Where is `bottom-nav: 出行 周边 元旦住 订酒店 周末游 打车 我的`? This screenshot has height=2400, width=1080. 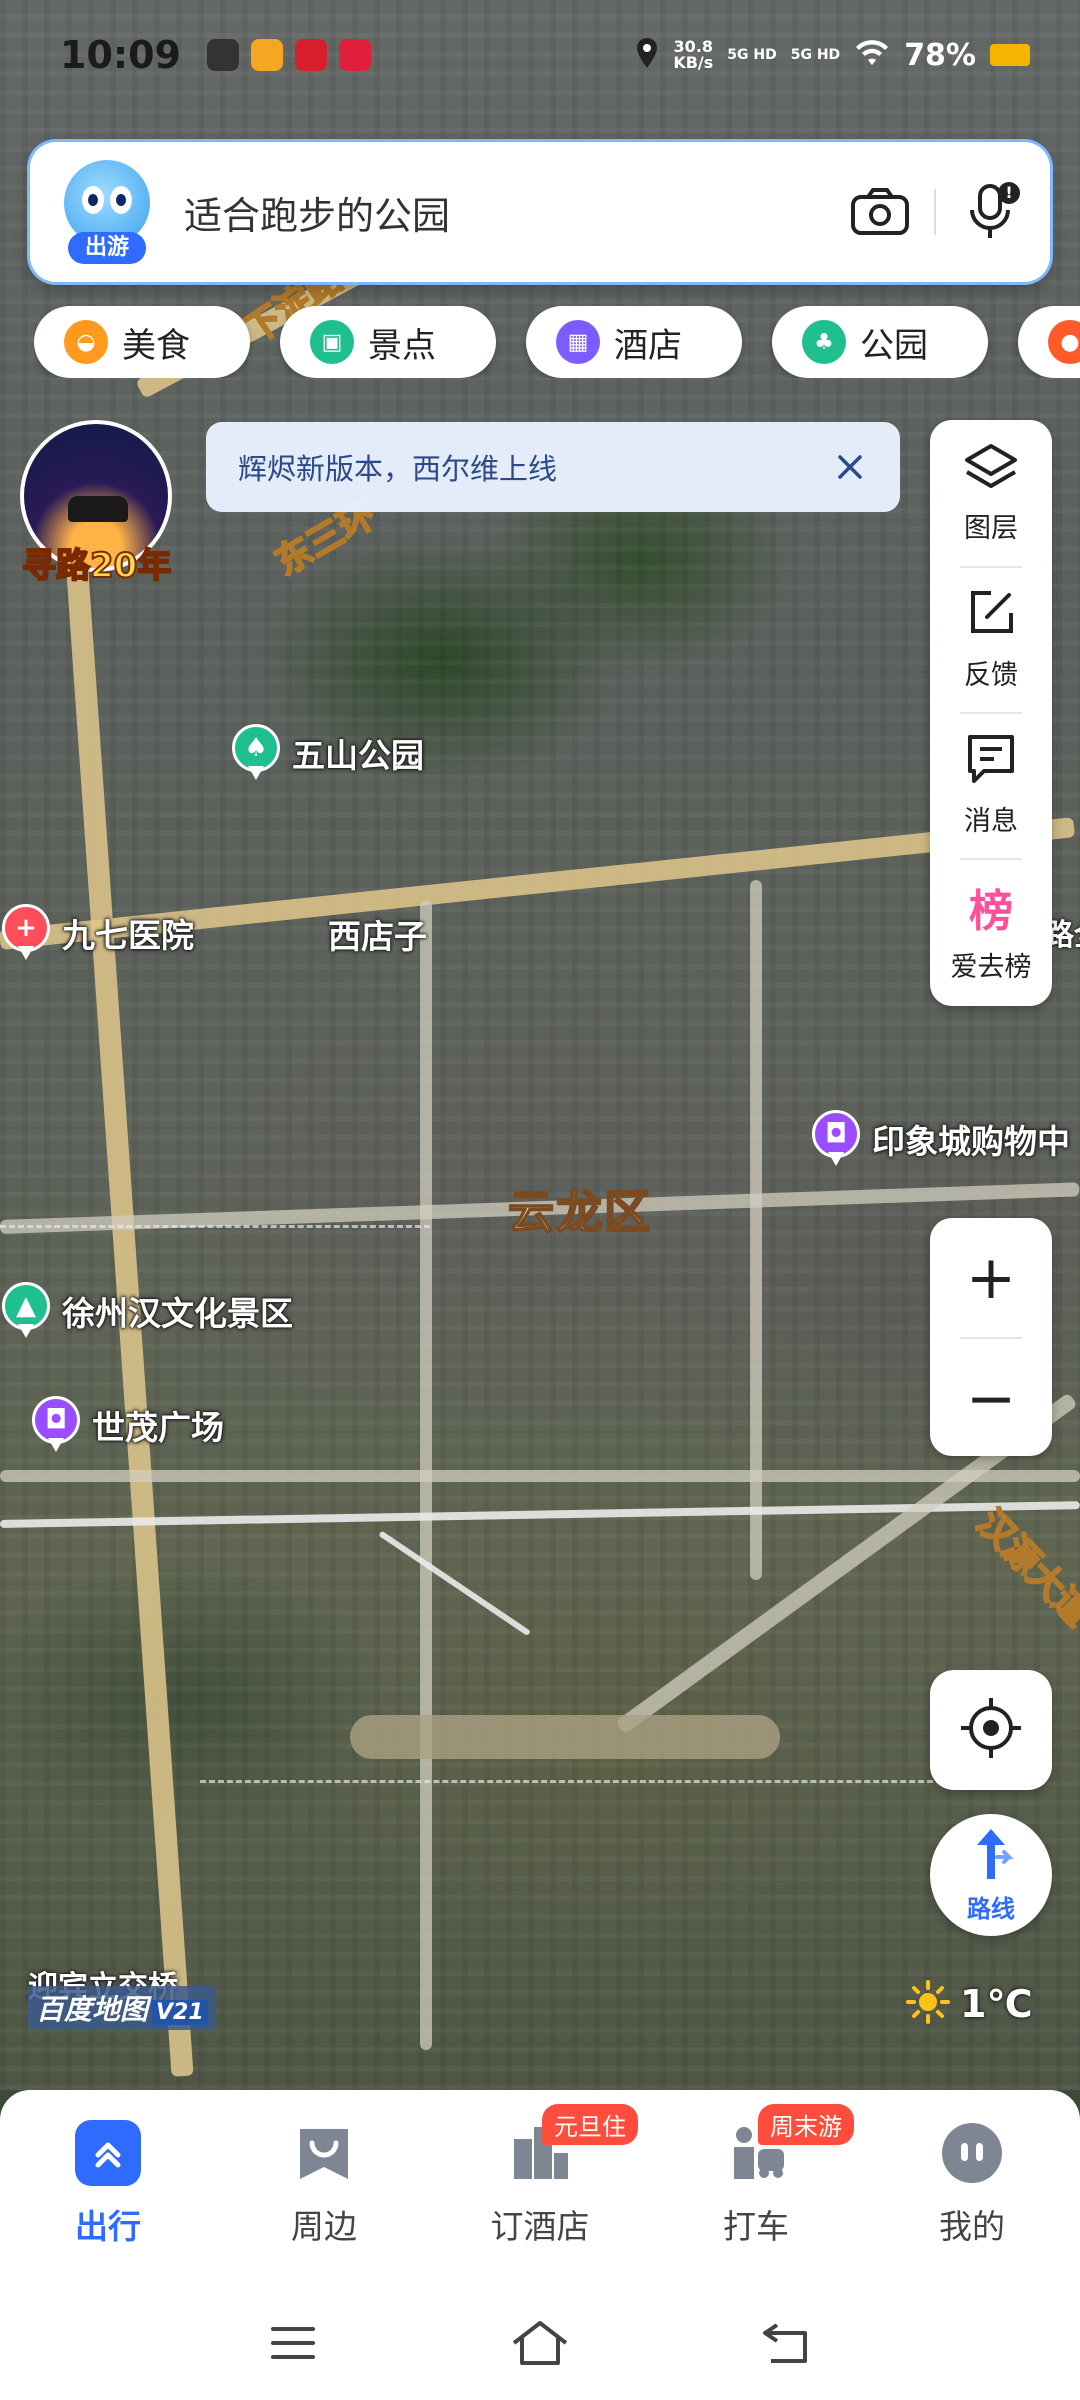 bottom-nav: 出行 周边 元旦住 订酒店 周末游 打车 我的 is located at coordinates (540, 2188).